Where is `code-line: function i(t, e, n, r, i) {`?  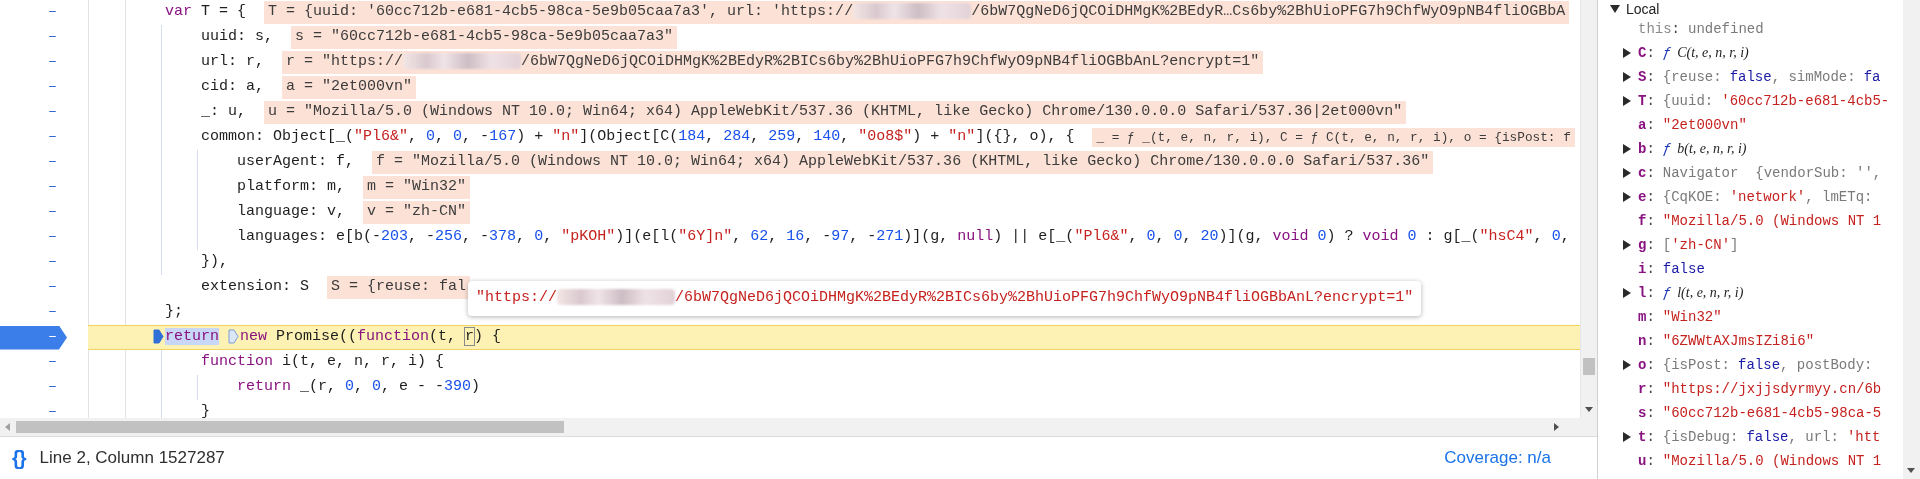 code-line: function i(t, e, n, r, i) { is located at coordinates (323, 362).